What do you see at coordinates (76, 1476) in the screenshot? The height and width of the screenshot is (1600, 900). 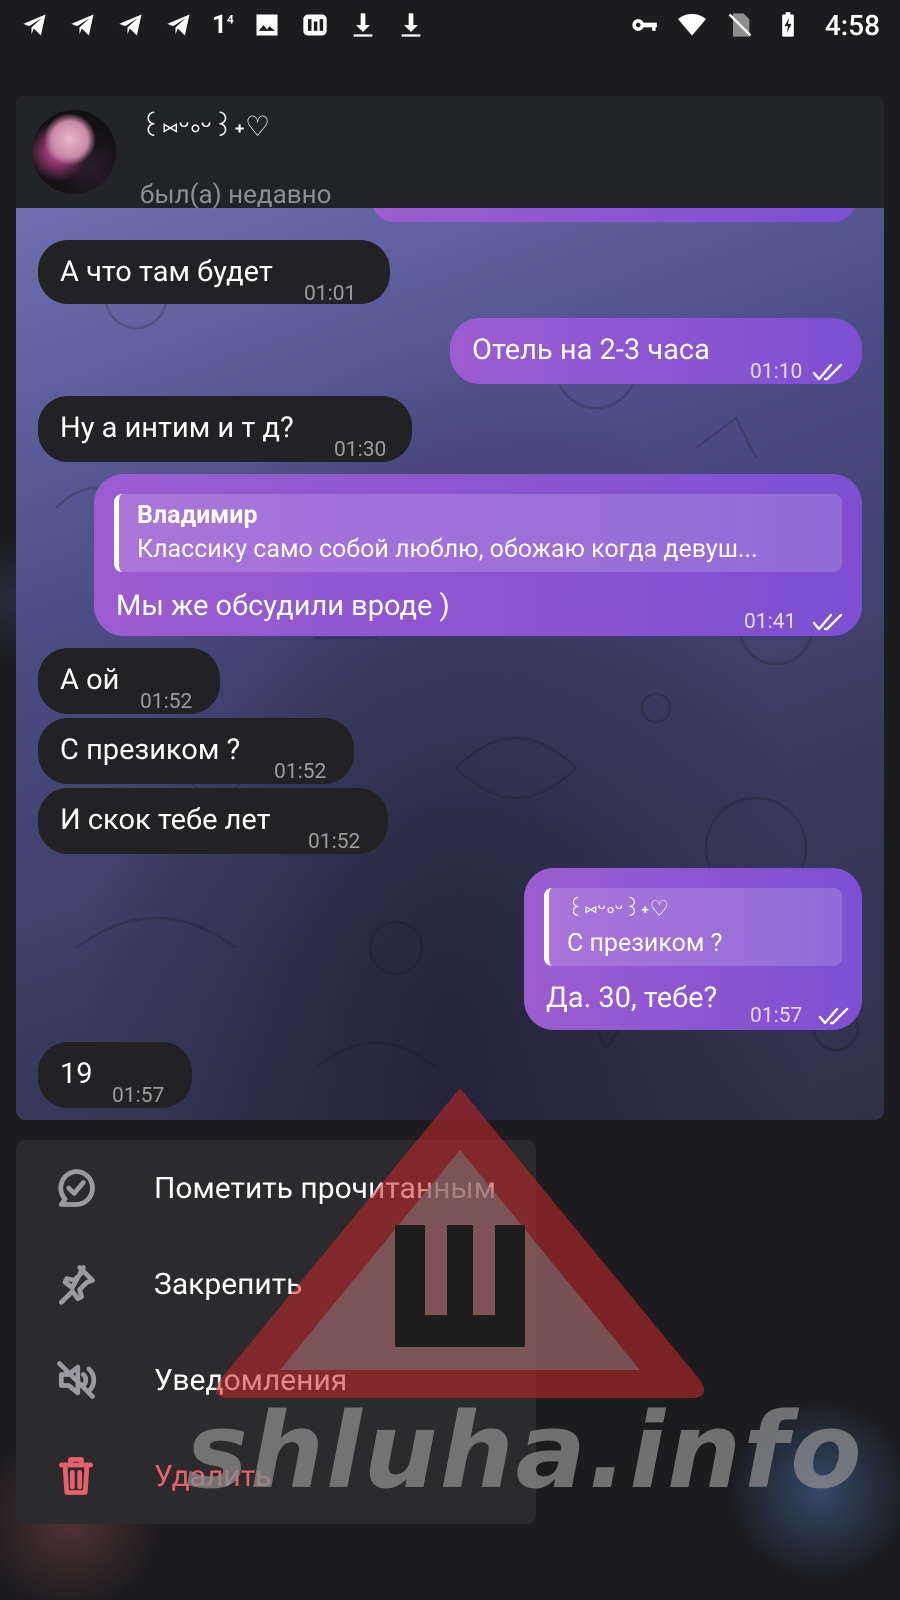 I see `trash-icon` at bounding box center [76, 1476].